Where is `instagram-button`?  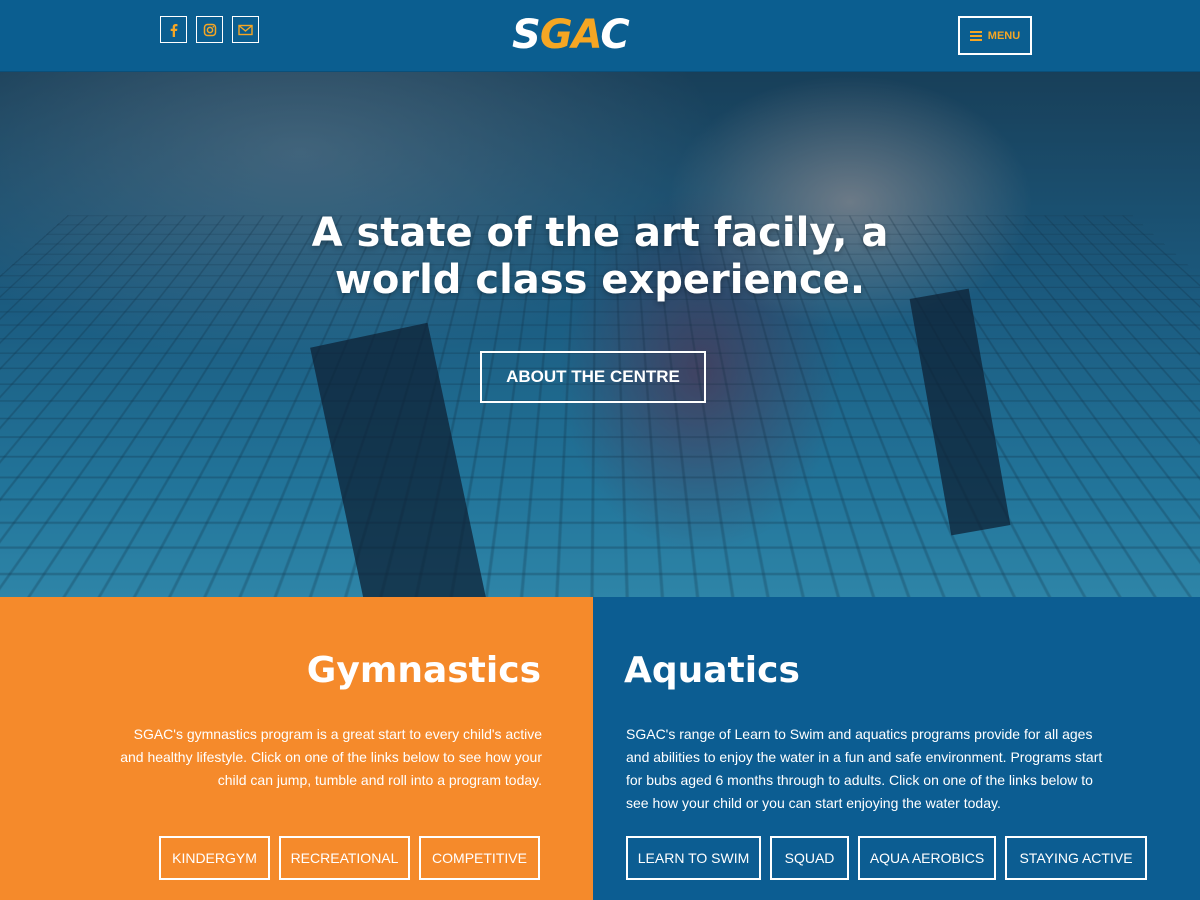
instagram-button is located at coordinates (209, 29).